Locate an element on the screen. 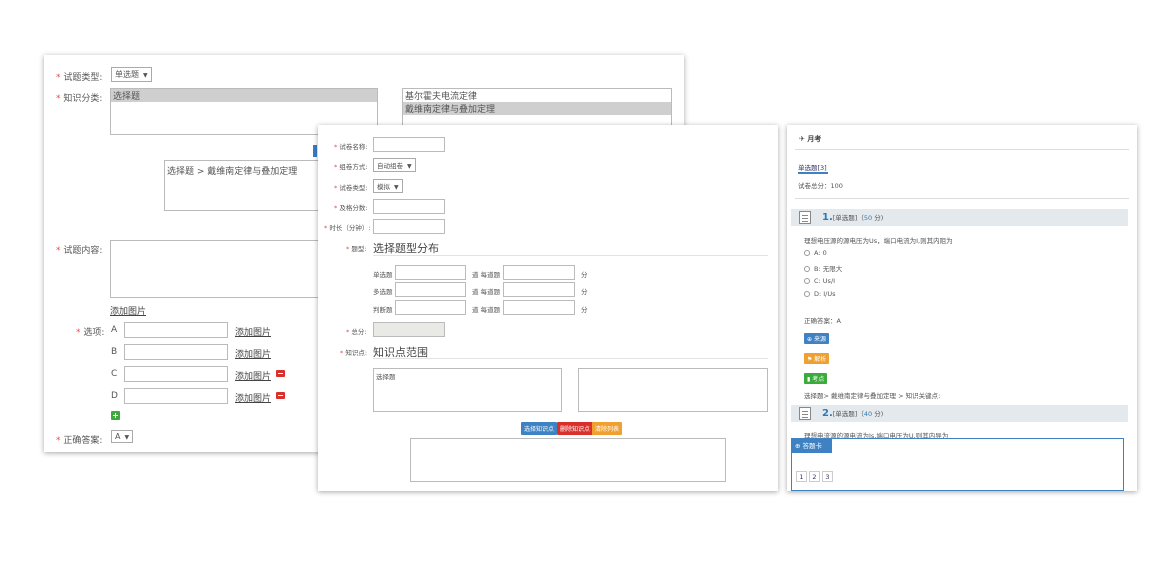  option-item: C: Us/I is located at coordinates (819, 281).